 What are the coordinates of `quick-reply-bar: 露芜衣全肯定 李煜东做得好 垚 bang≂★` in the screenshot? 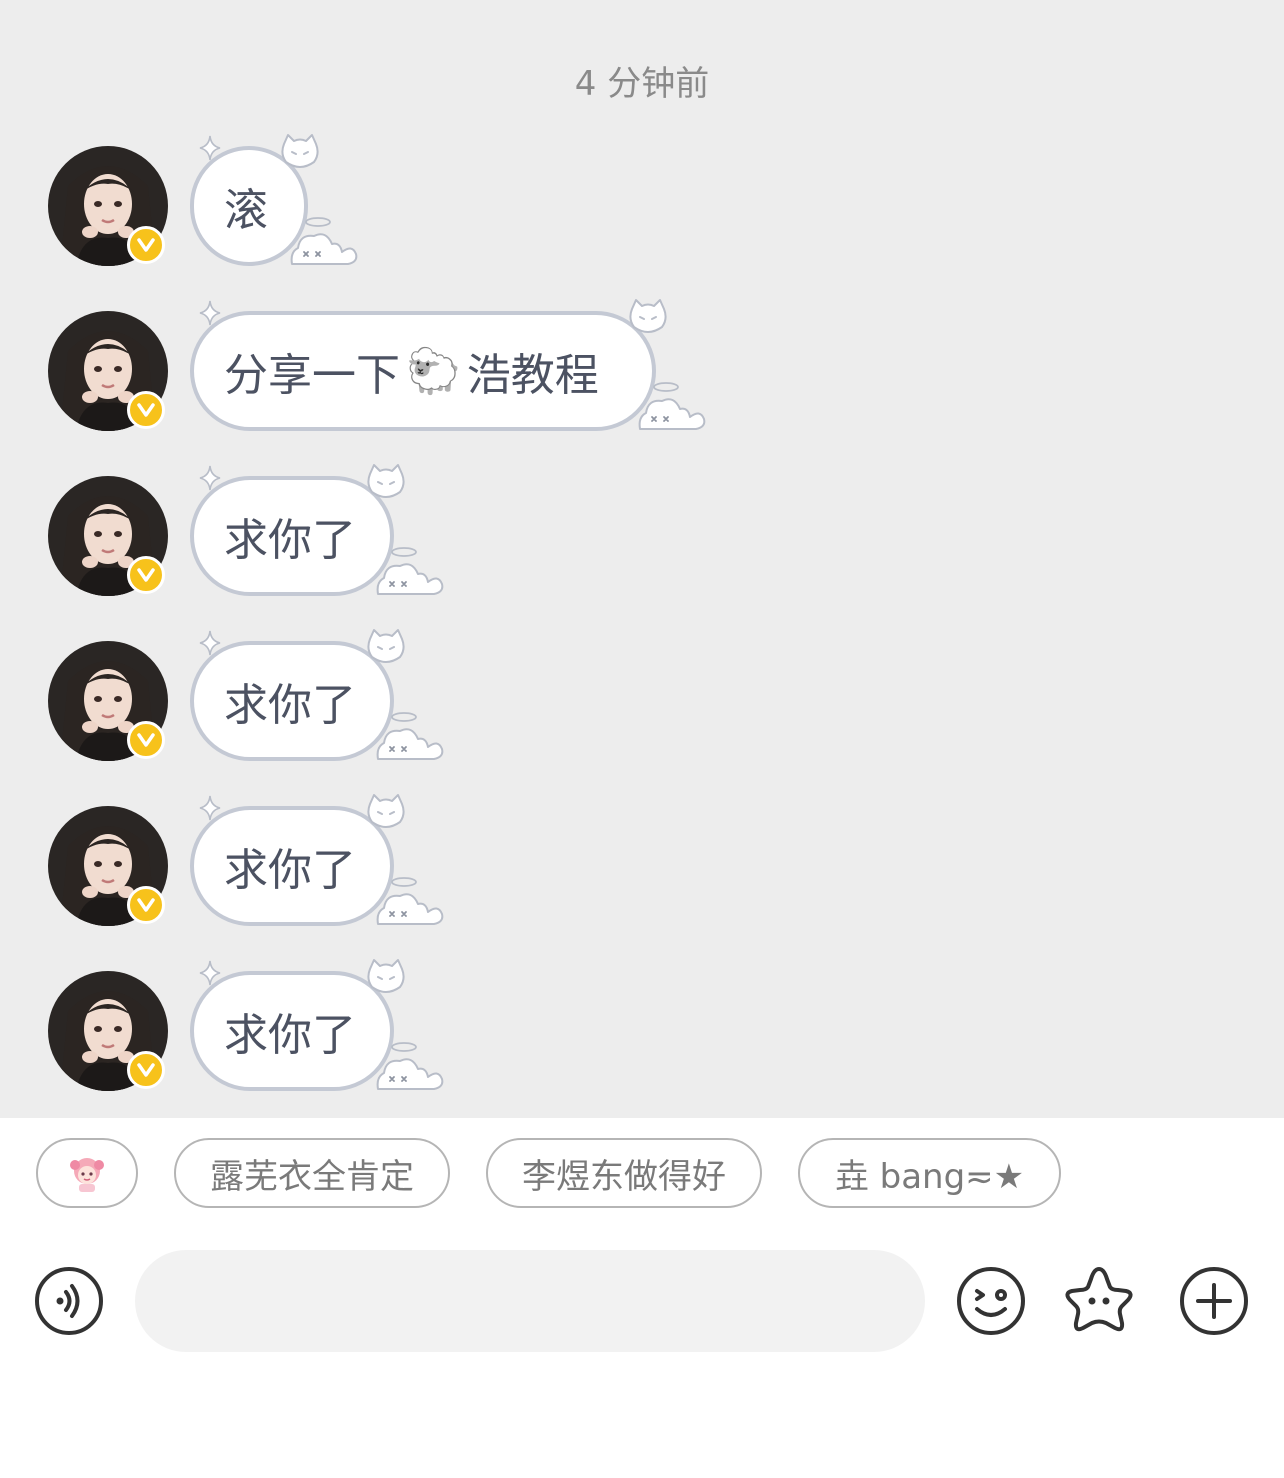 It's located at (642, 1178).